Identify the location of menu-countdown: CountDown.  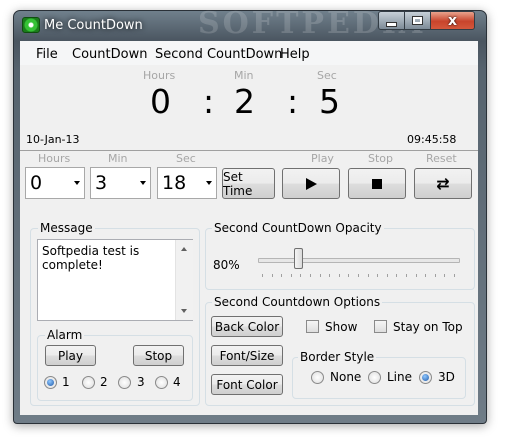
(109, 54).